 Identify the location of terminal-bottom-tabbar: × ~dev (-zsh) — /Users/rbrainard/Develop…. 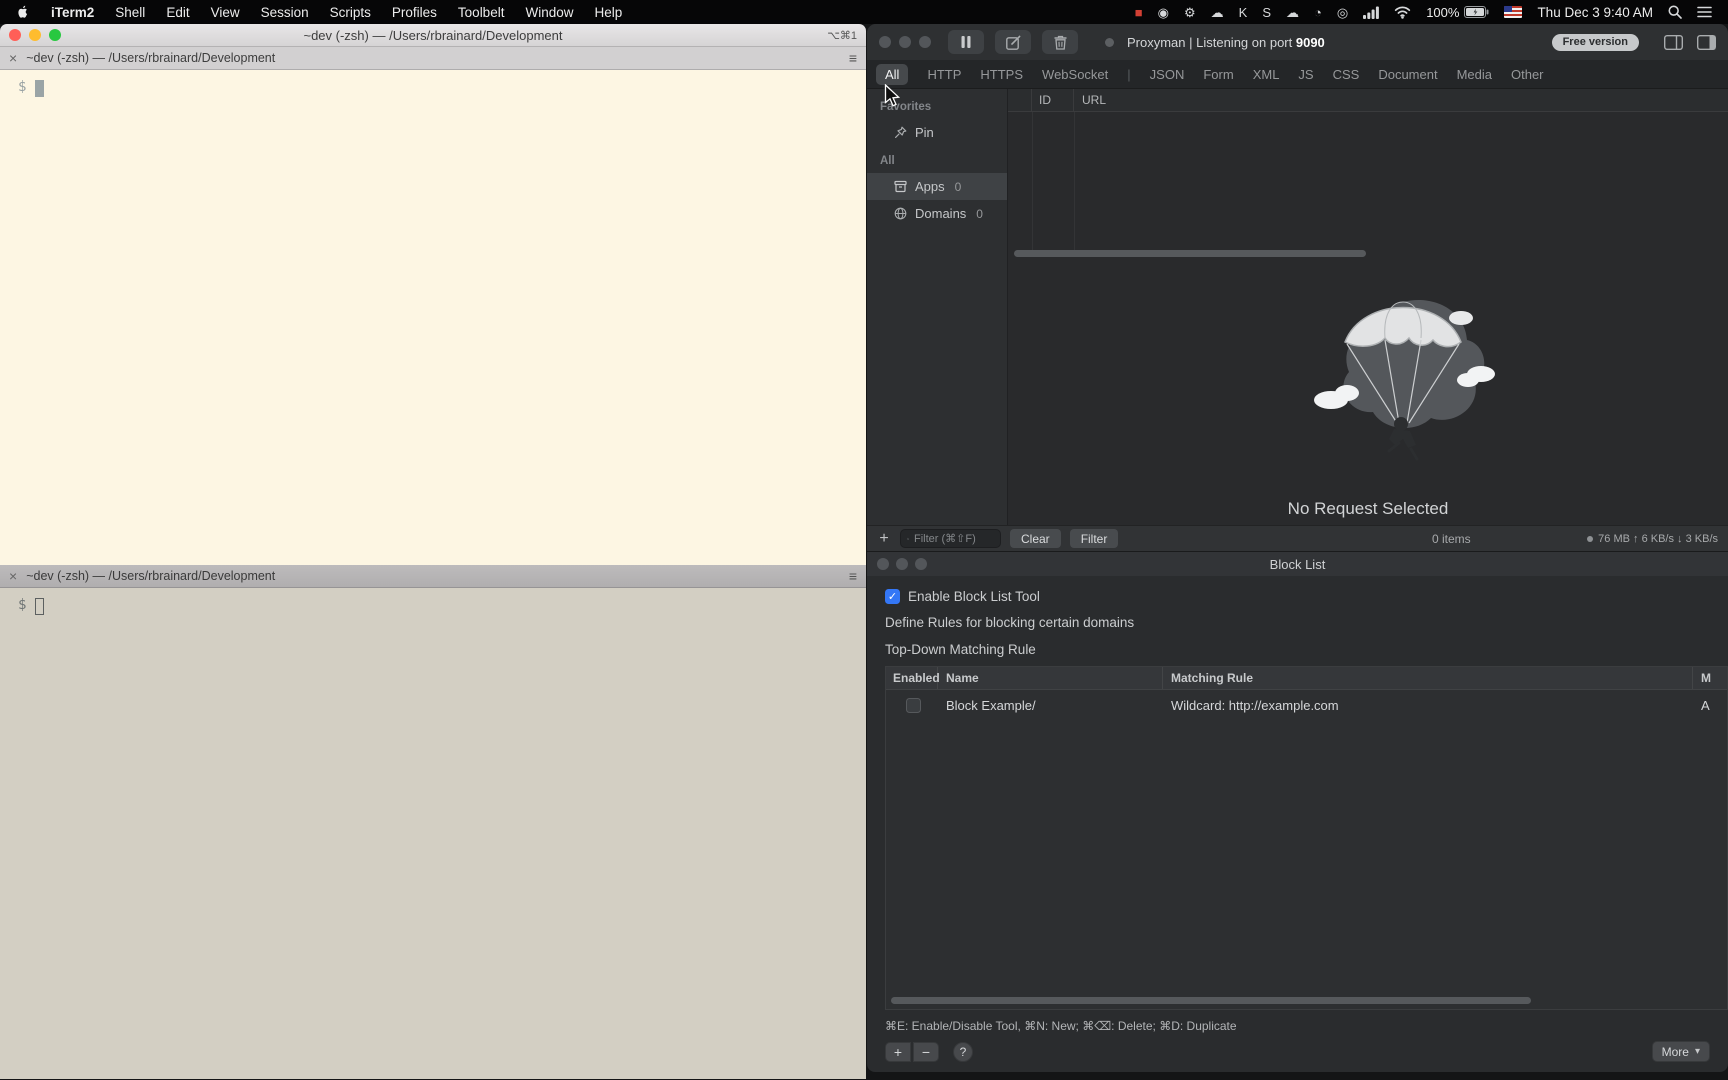
(433, 576).